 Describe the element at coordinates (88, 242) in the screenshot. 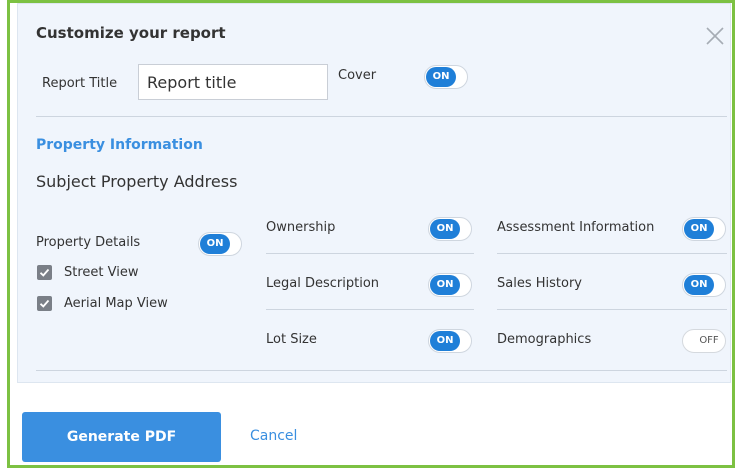

I see `property-details-label: Property Details` at that location.